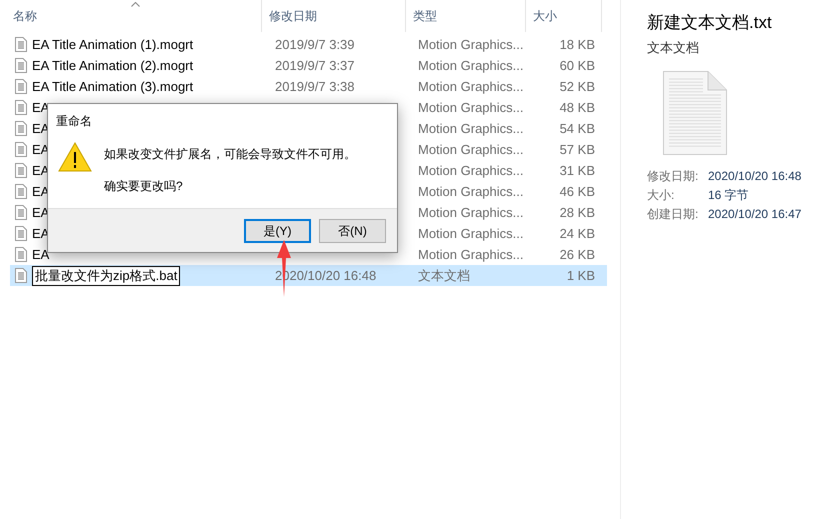  Describe the element at coordinates (729, 195) in the screenshot. I see `property-value: 16 字节` at that location.